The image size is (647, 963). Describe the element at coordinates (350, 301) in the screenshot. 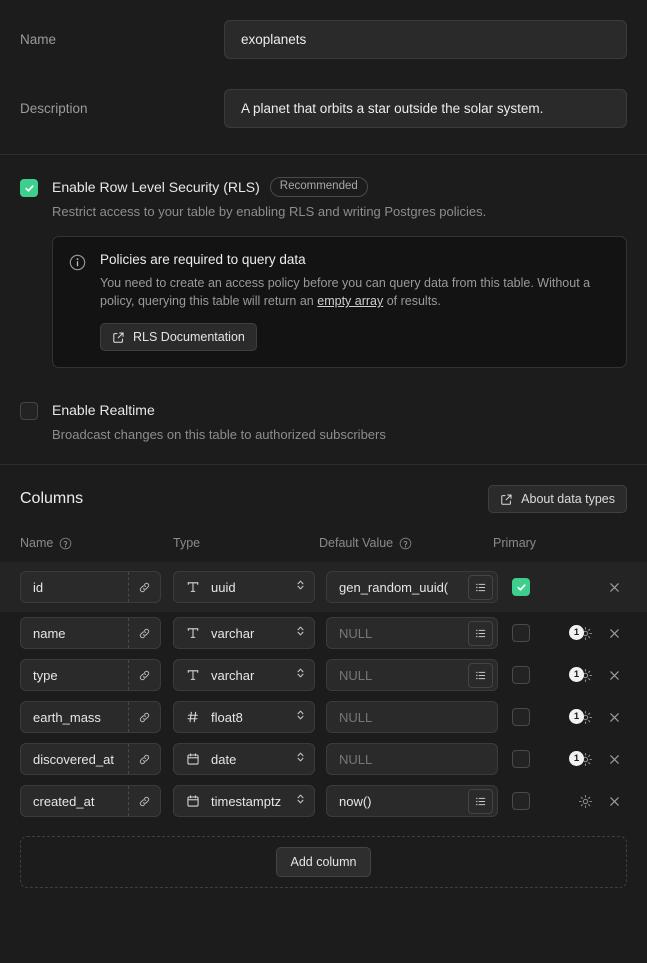

I see `empty-array-link: empty array` at that location.